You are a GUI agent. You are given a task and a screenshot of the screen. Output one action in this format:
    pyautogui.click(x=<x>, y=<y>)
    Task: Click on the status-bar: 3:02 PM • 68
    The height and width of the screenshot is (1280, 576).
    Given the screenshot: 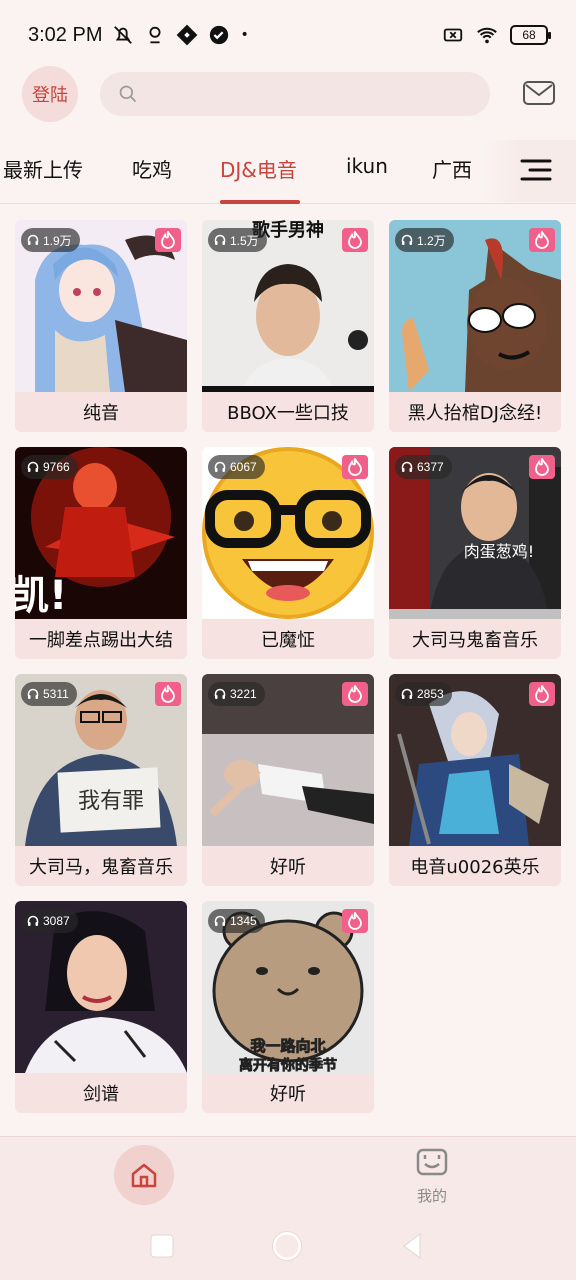 What is the action you would take?
    pyautogui.click(x=288, y=35)
    